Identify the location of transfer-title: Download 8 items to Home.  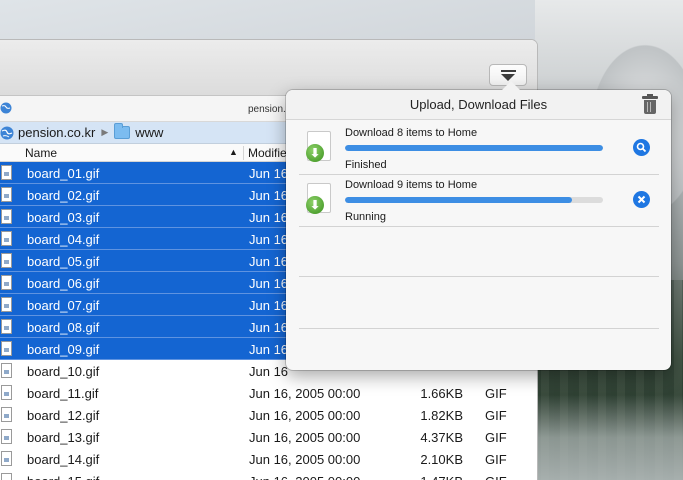
(411, 133).